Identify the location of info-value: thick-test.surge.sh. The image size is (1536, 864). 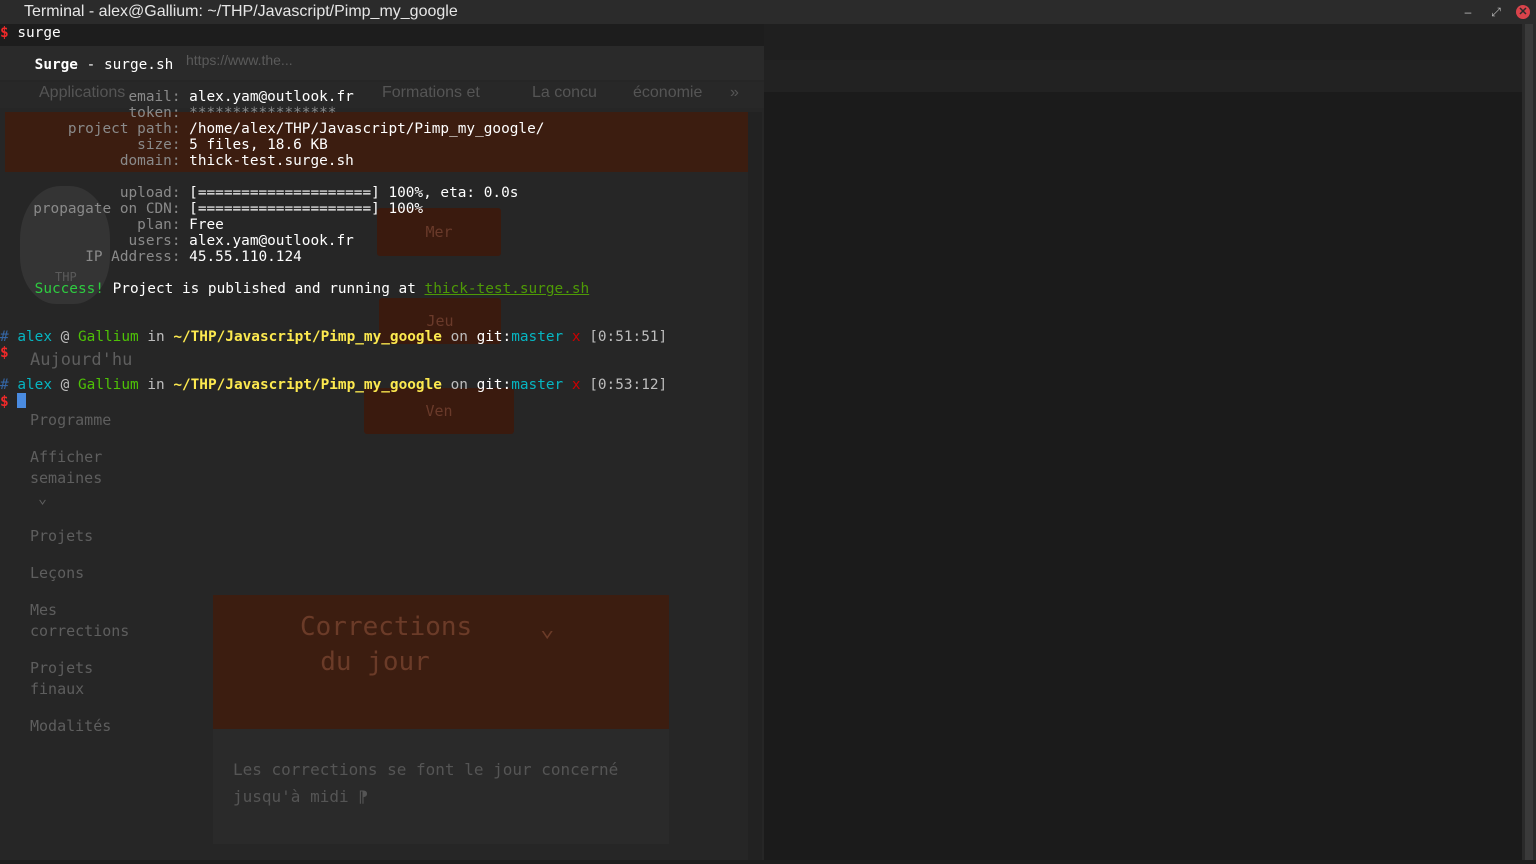
(271, 161).